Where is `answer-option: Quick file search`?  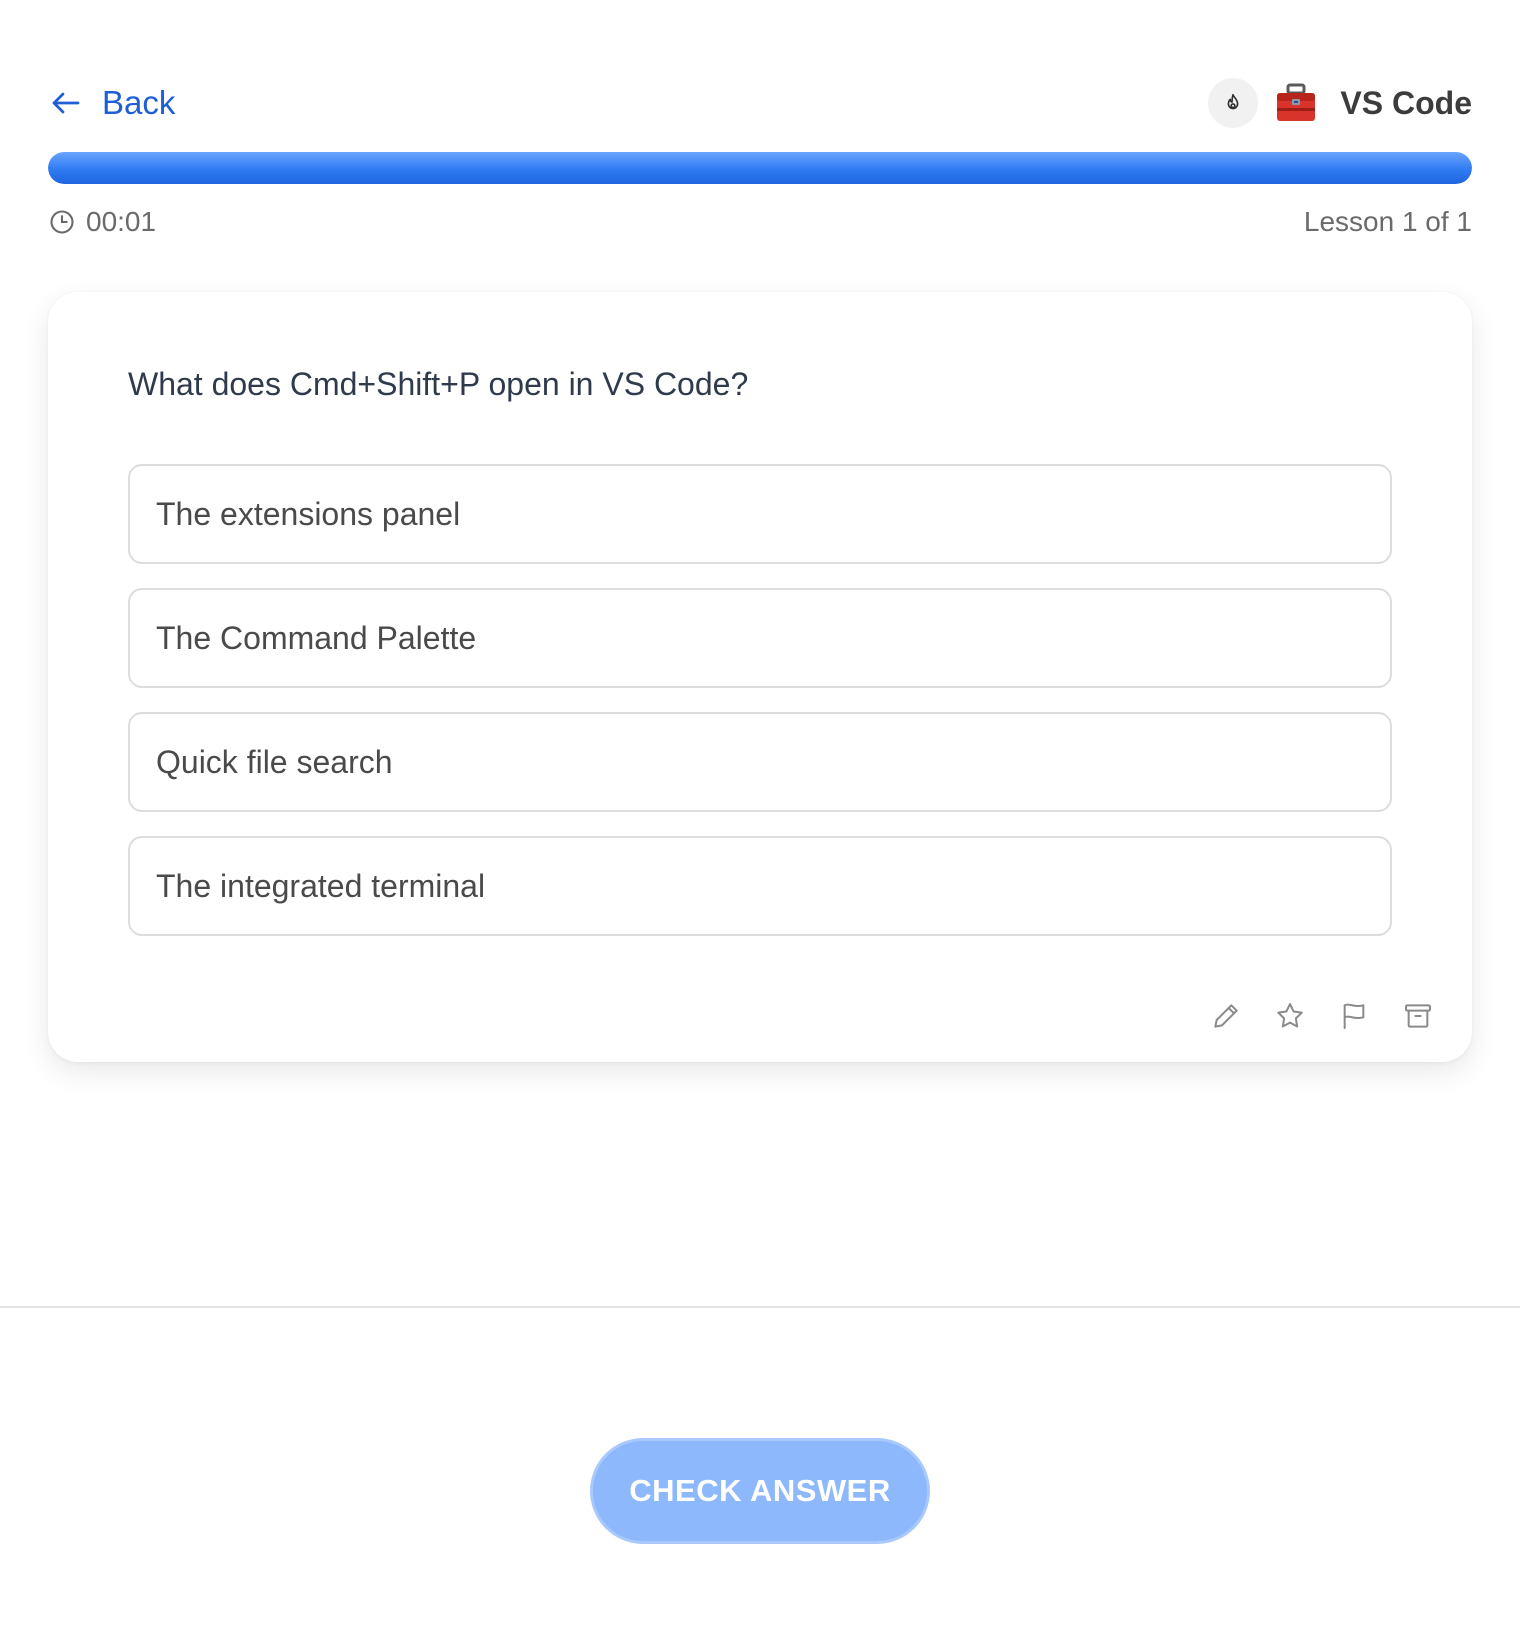 answer-option: Quick file search is located at coordinates (760, 762).